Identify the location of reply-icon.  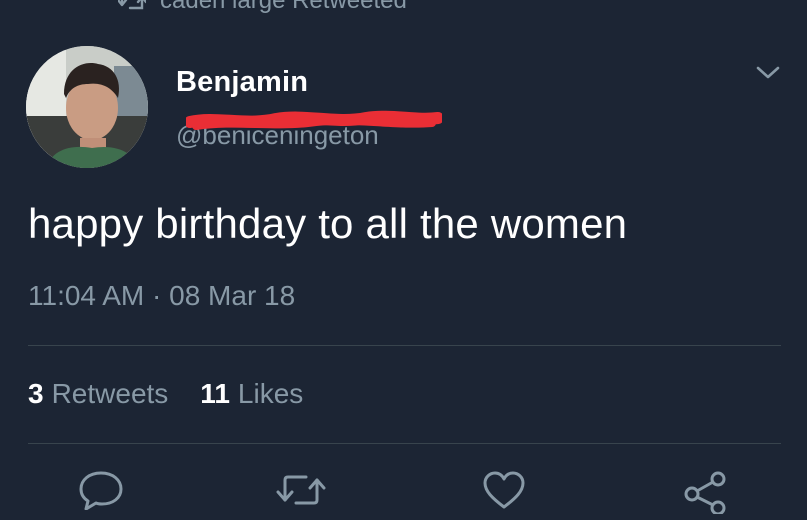
(101, 490).